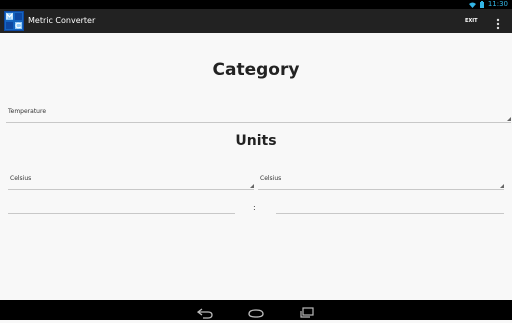  Describe the element at coordinates (498, 22) in the screenshot. I see `overflow-menu-icon` at that location.